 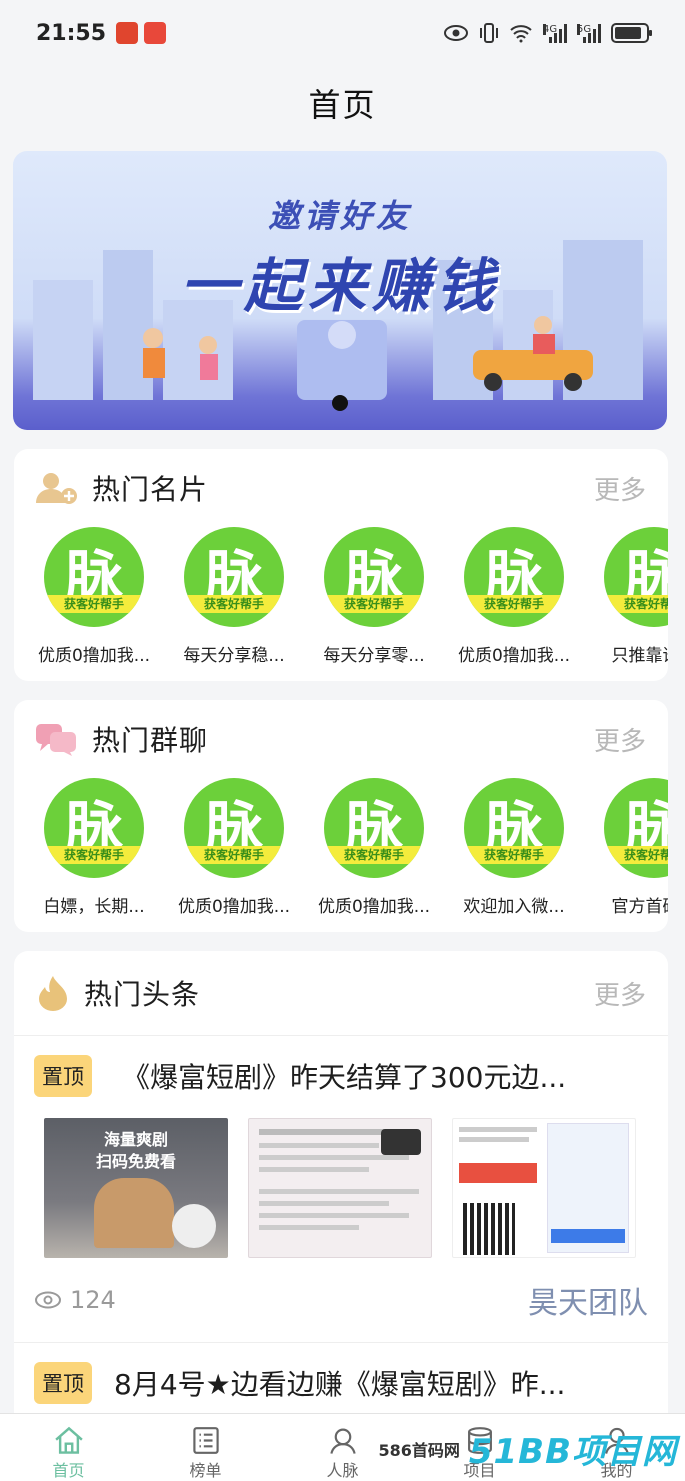 I want to click on tab-home: 首页, so click(x=68, y=1447).